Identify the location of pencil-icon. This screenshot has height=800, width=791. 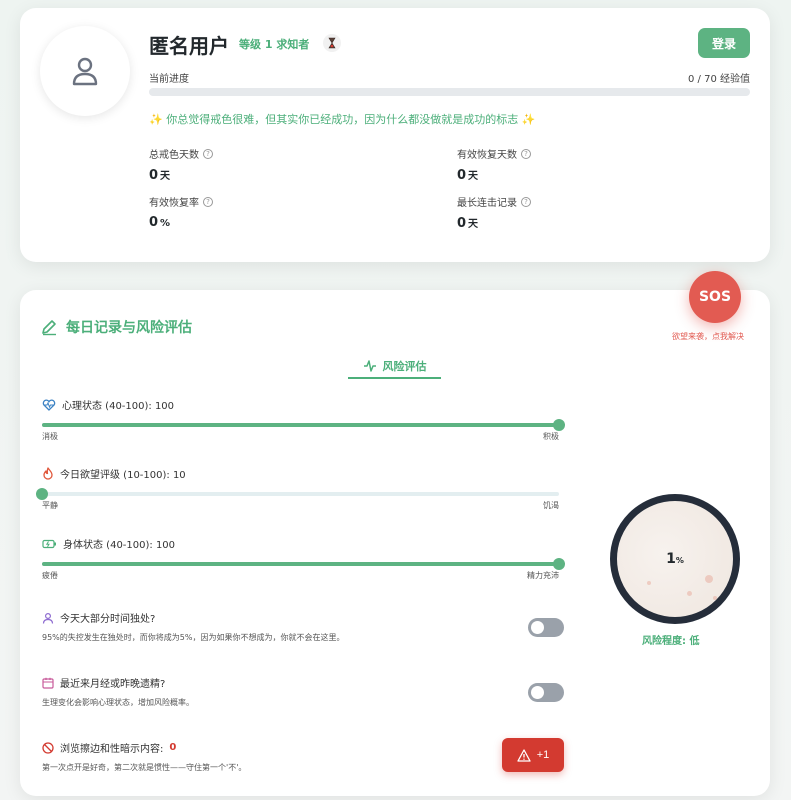
(49, 328).